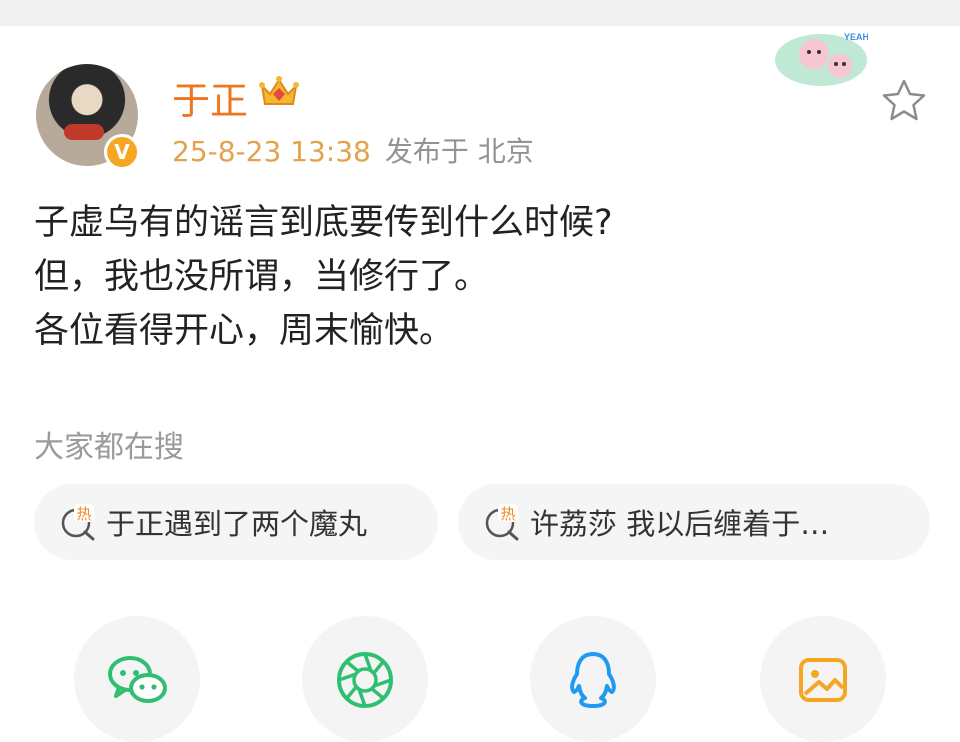 This screenshot has width=960, height=742. I want to click on post-line: 各位看得开心，周末愉快。, so click(244, 331).